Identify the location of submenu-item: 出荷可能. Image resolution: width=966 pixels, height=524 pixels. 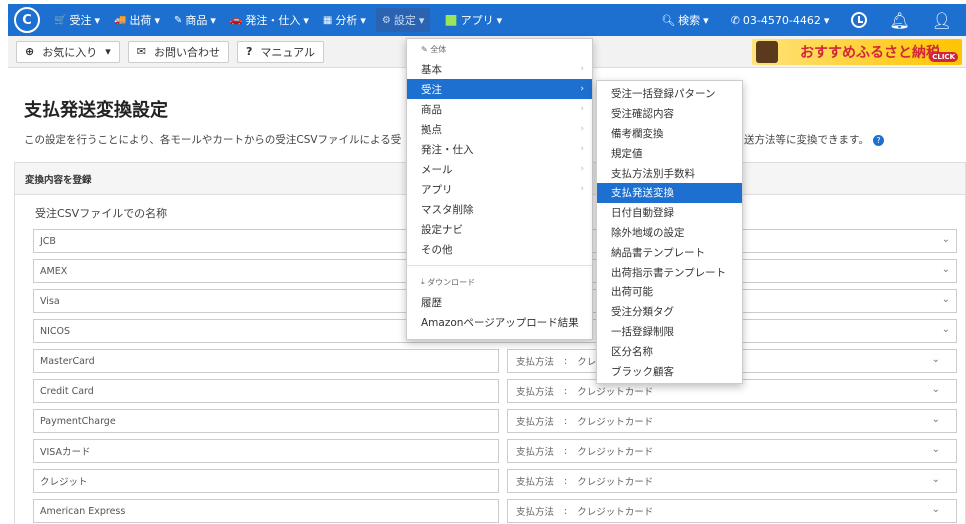
(669, 292).